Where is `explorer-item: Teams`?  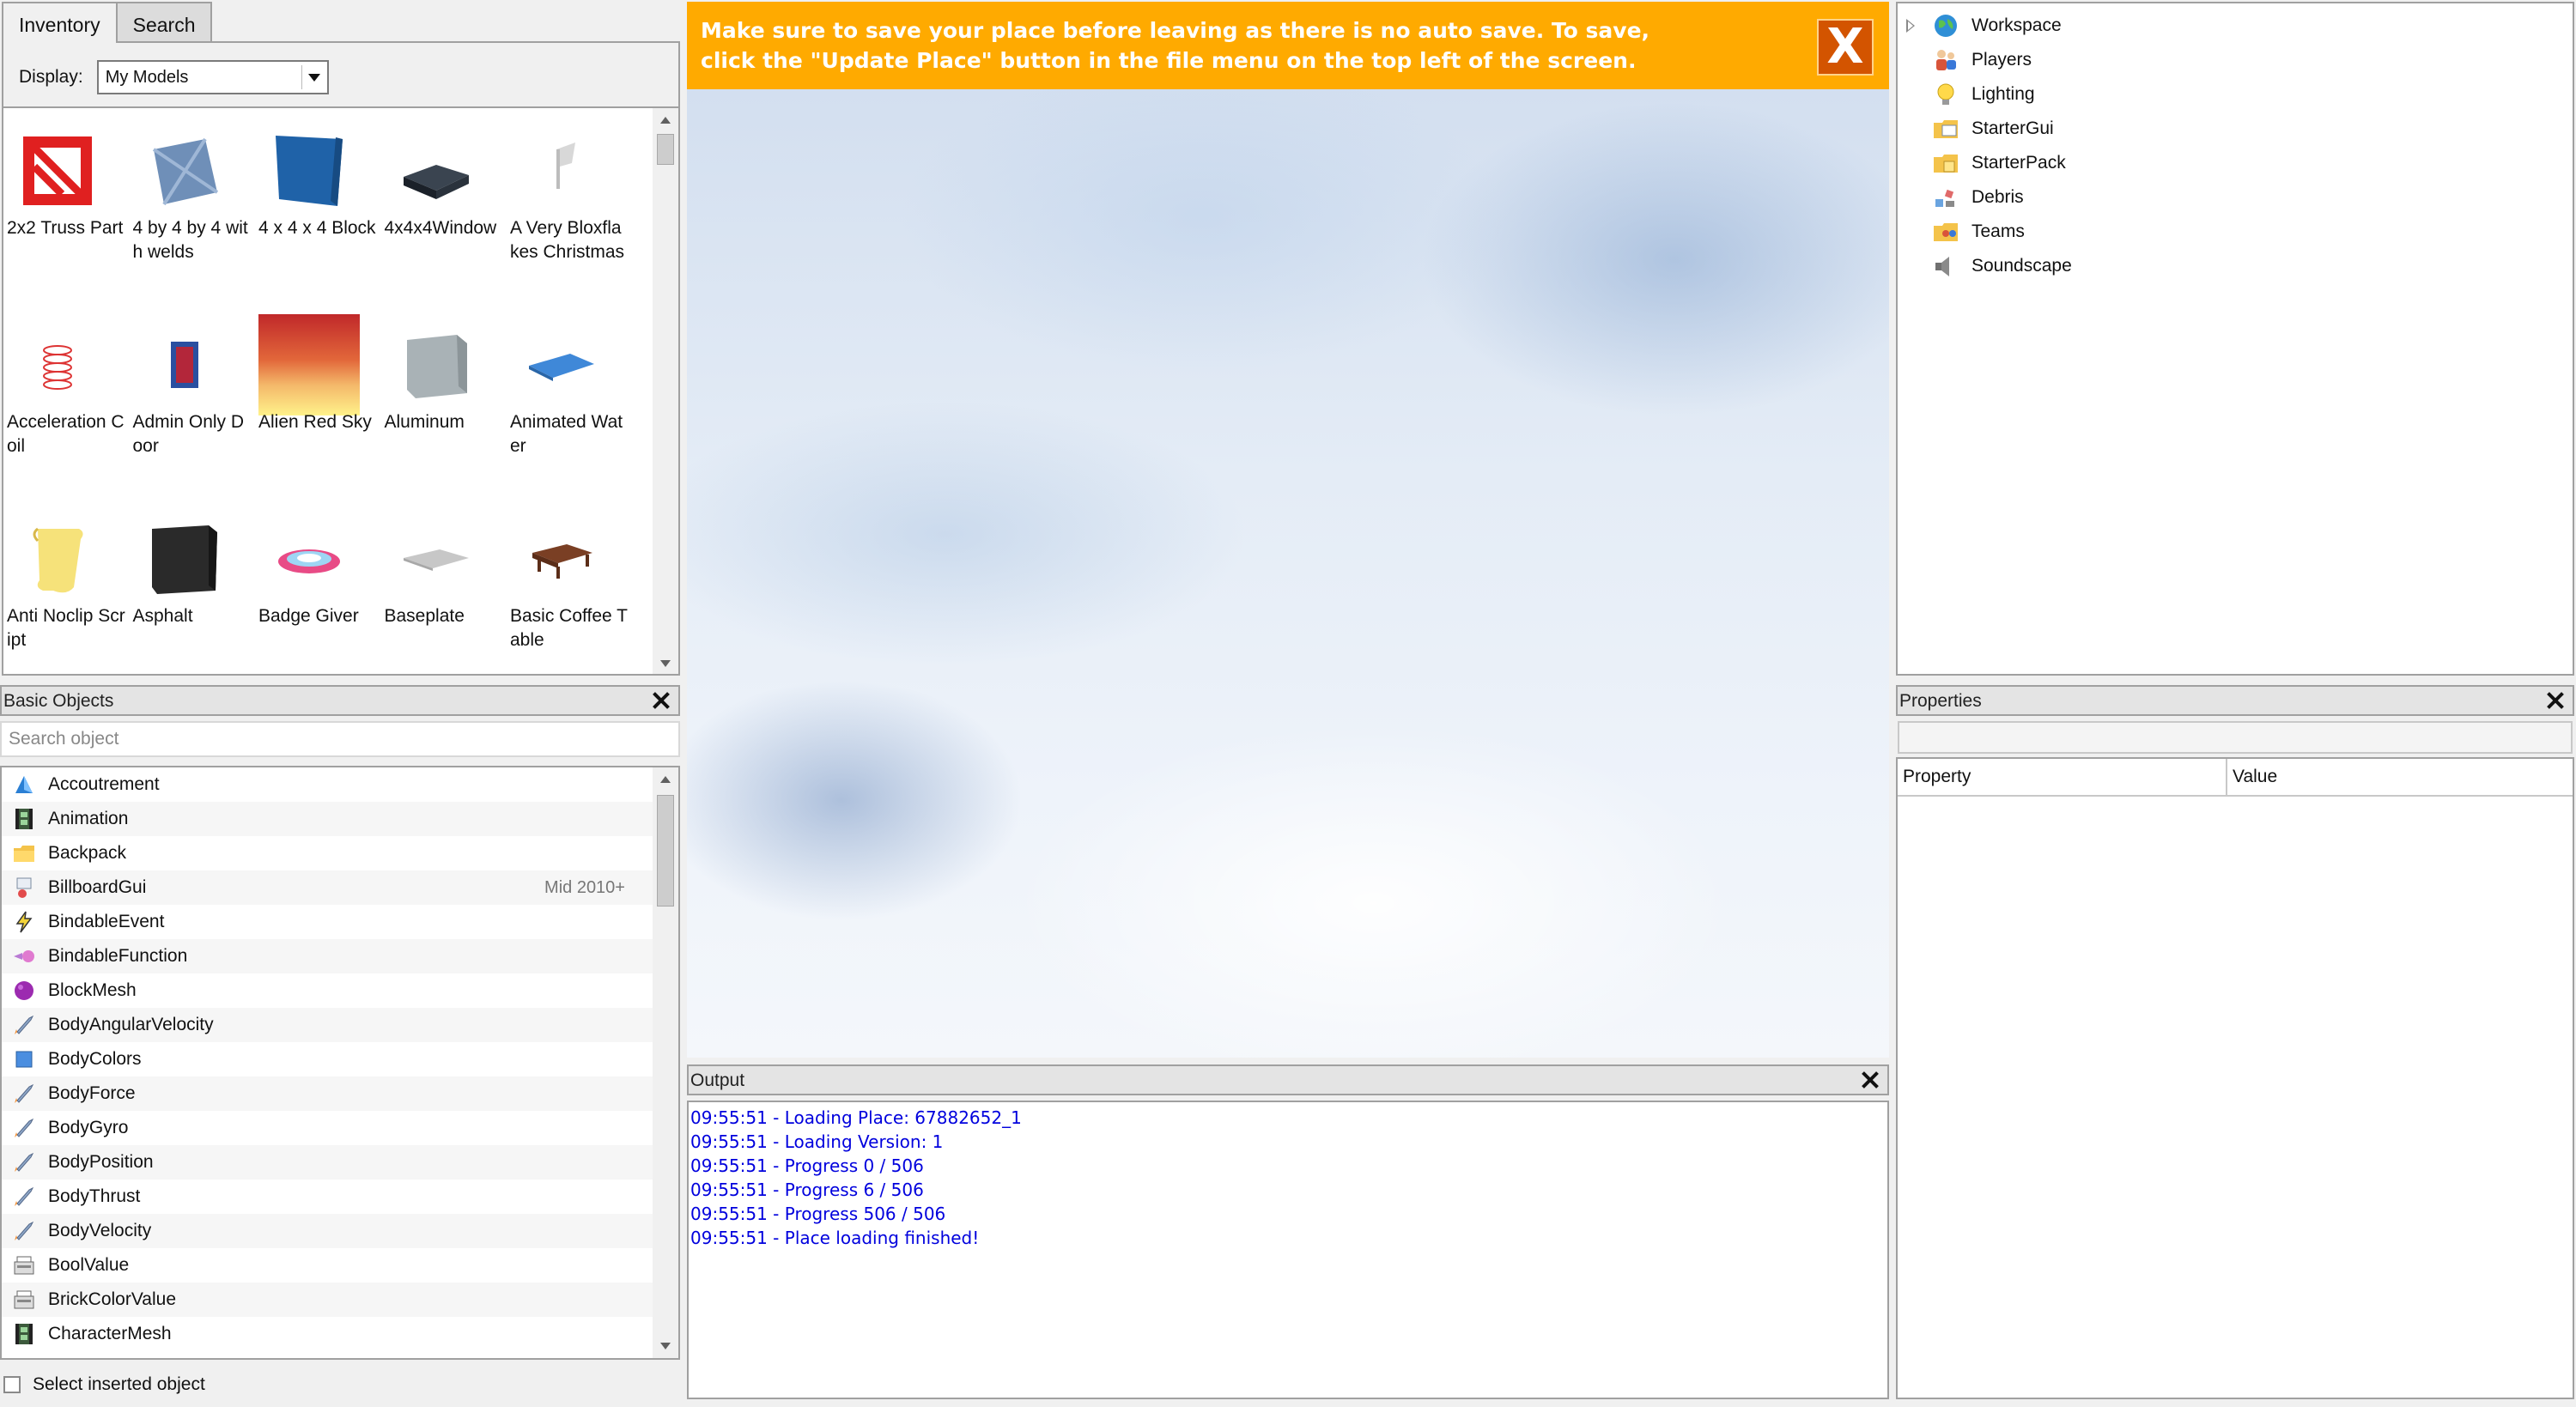 explorer-item: Teams is located at coordinates (2236, 232).